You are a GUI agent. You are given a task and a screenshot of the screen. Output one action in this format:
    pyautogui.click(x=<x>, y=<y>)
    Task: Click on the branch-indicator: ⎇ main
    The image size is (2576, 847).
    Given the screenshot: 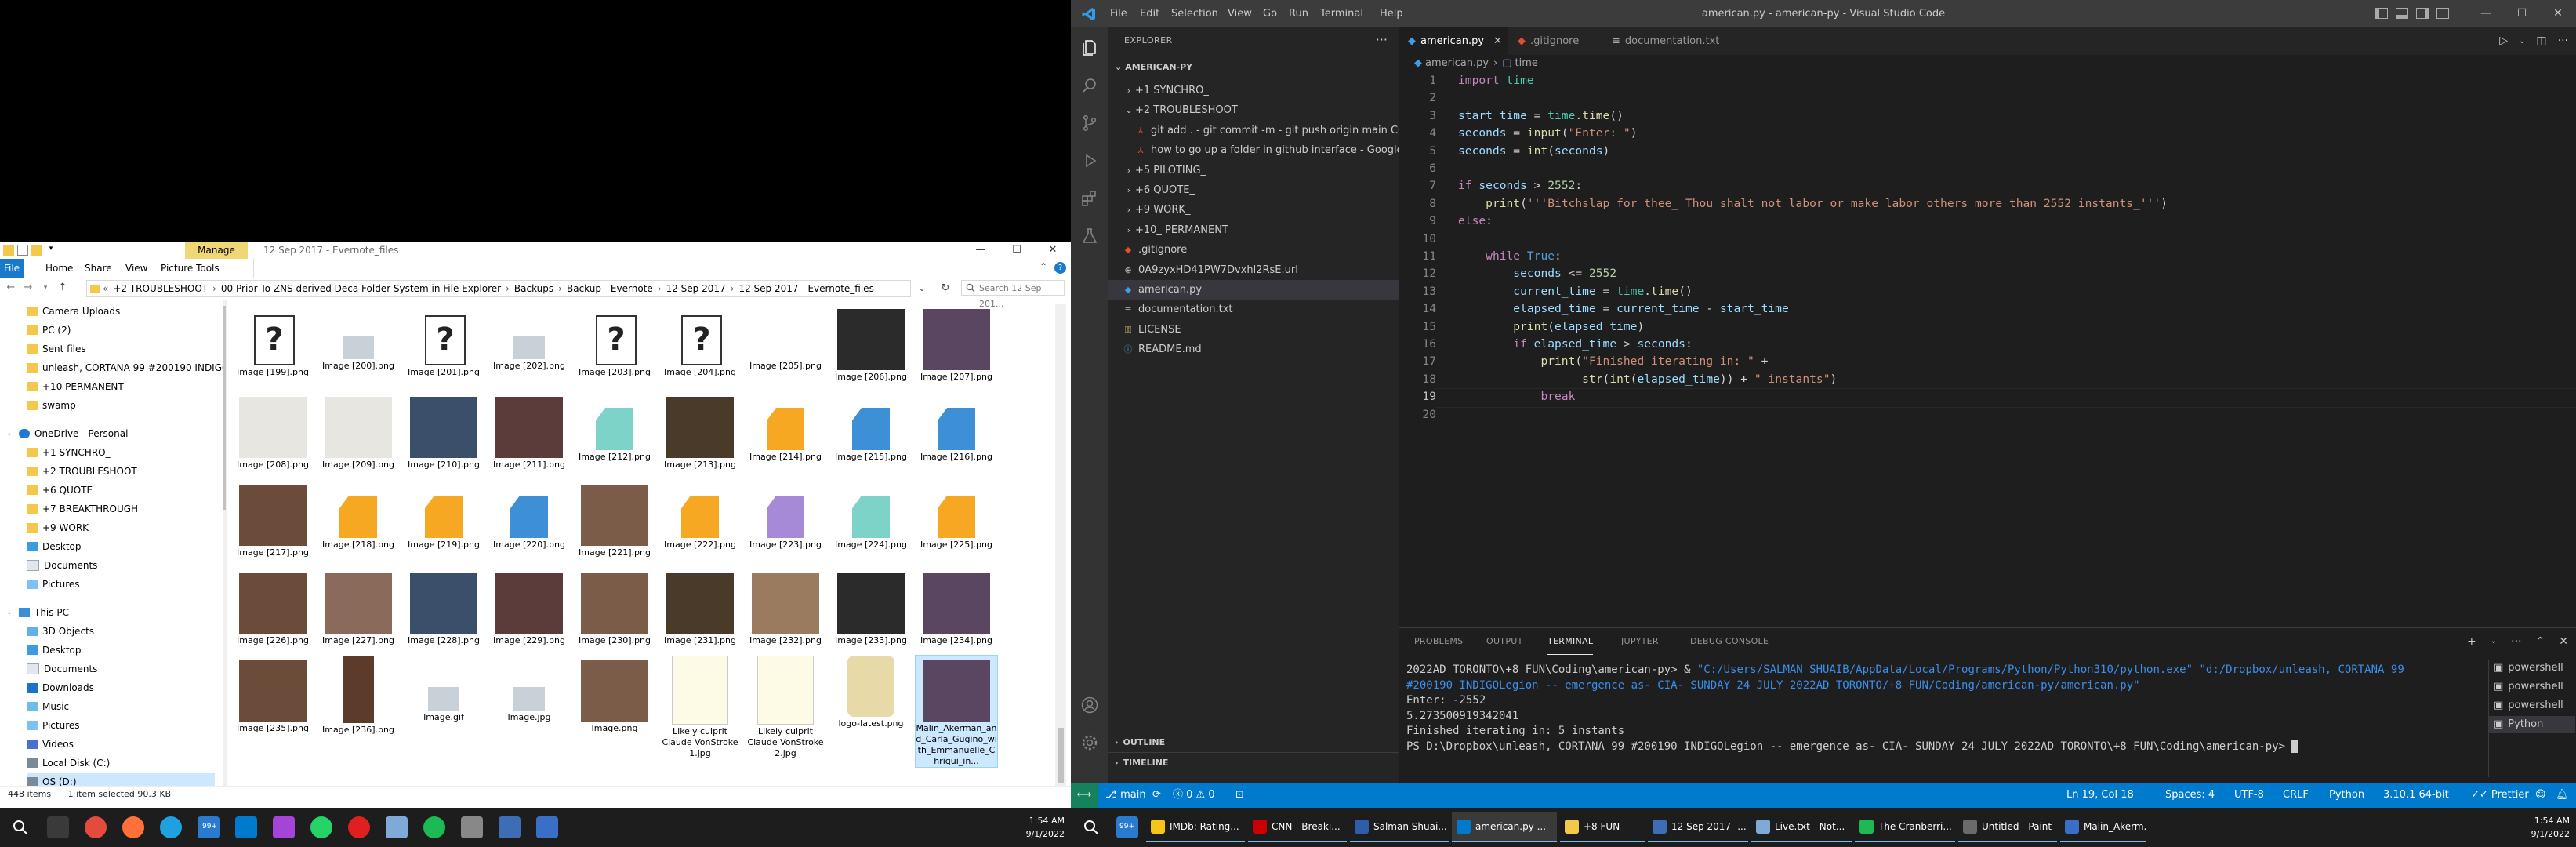 What is the action you would take?
    pyautogui.click(x=1125, y=795)
    